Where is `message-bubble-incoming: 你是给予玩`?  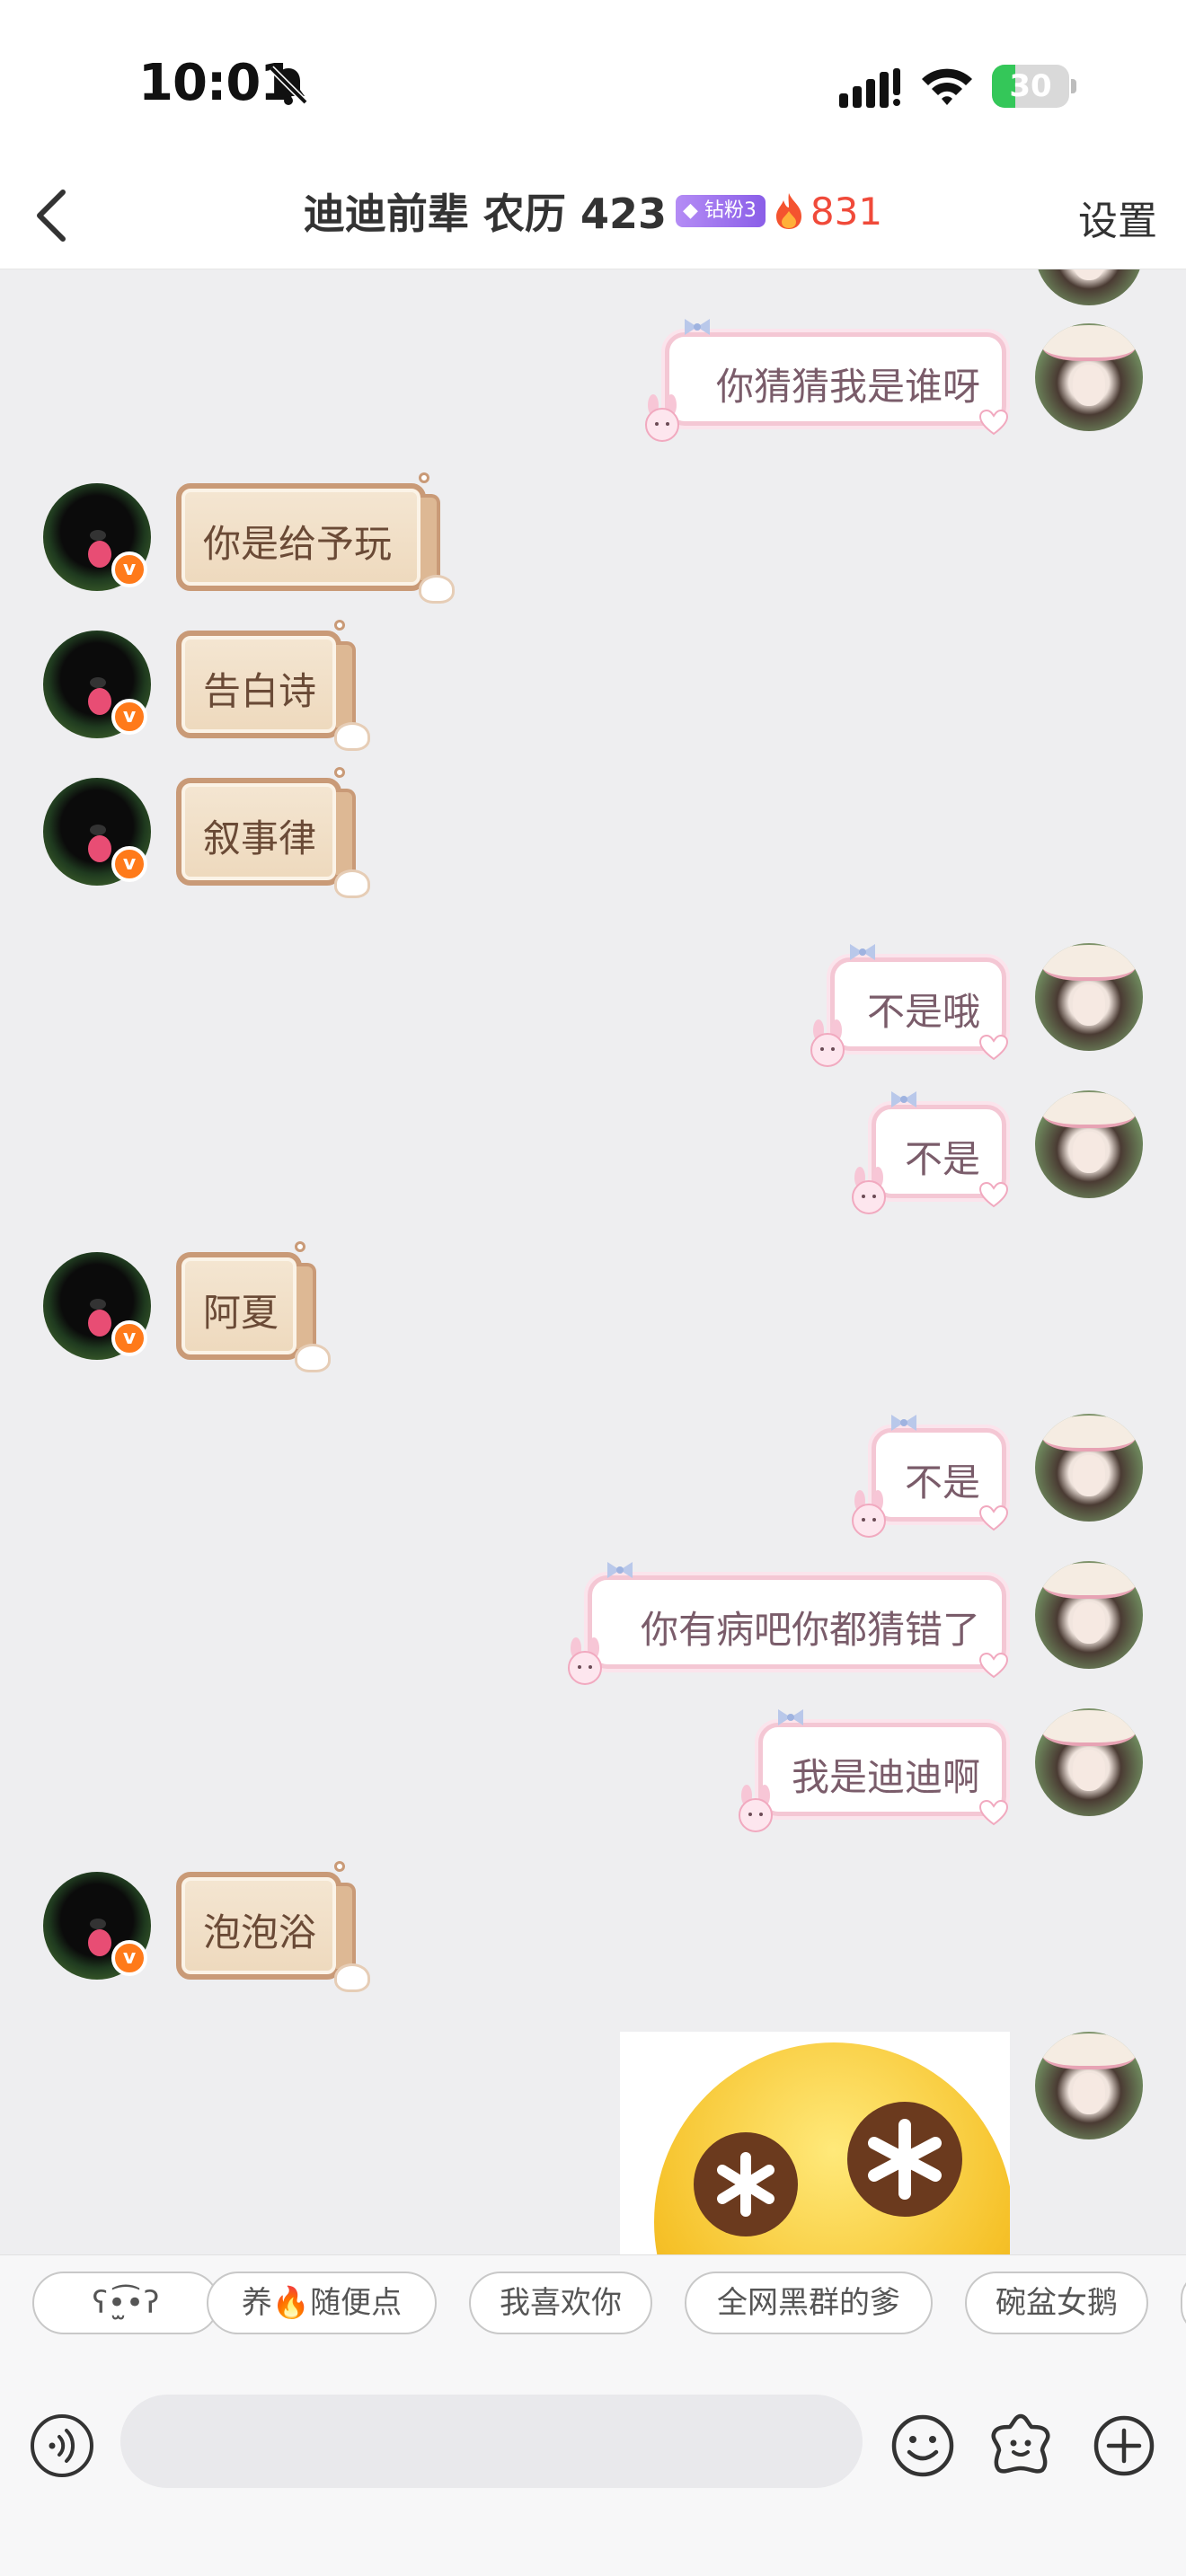
message-bubble-incoming: 你是给予玩 is located at coordinates (315, 538).